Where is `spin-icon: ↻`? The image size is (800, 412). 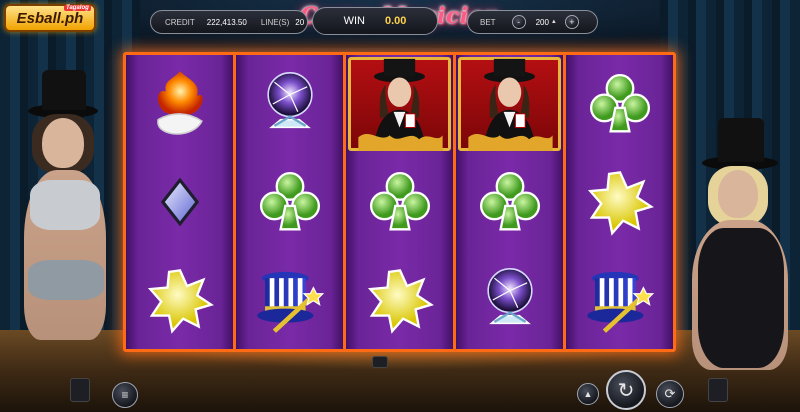
spin-icon: ↻ is located at coordinates (626, 390).